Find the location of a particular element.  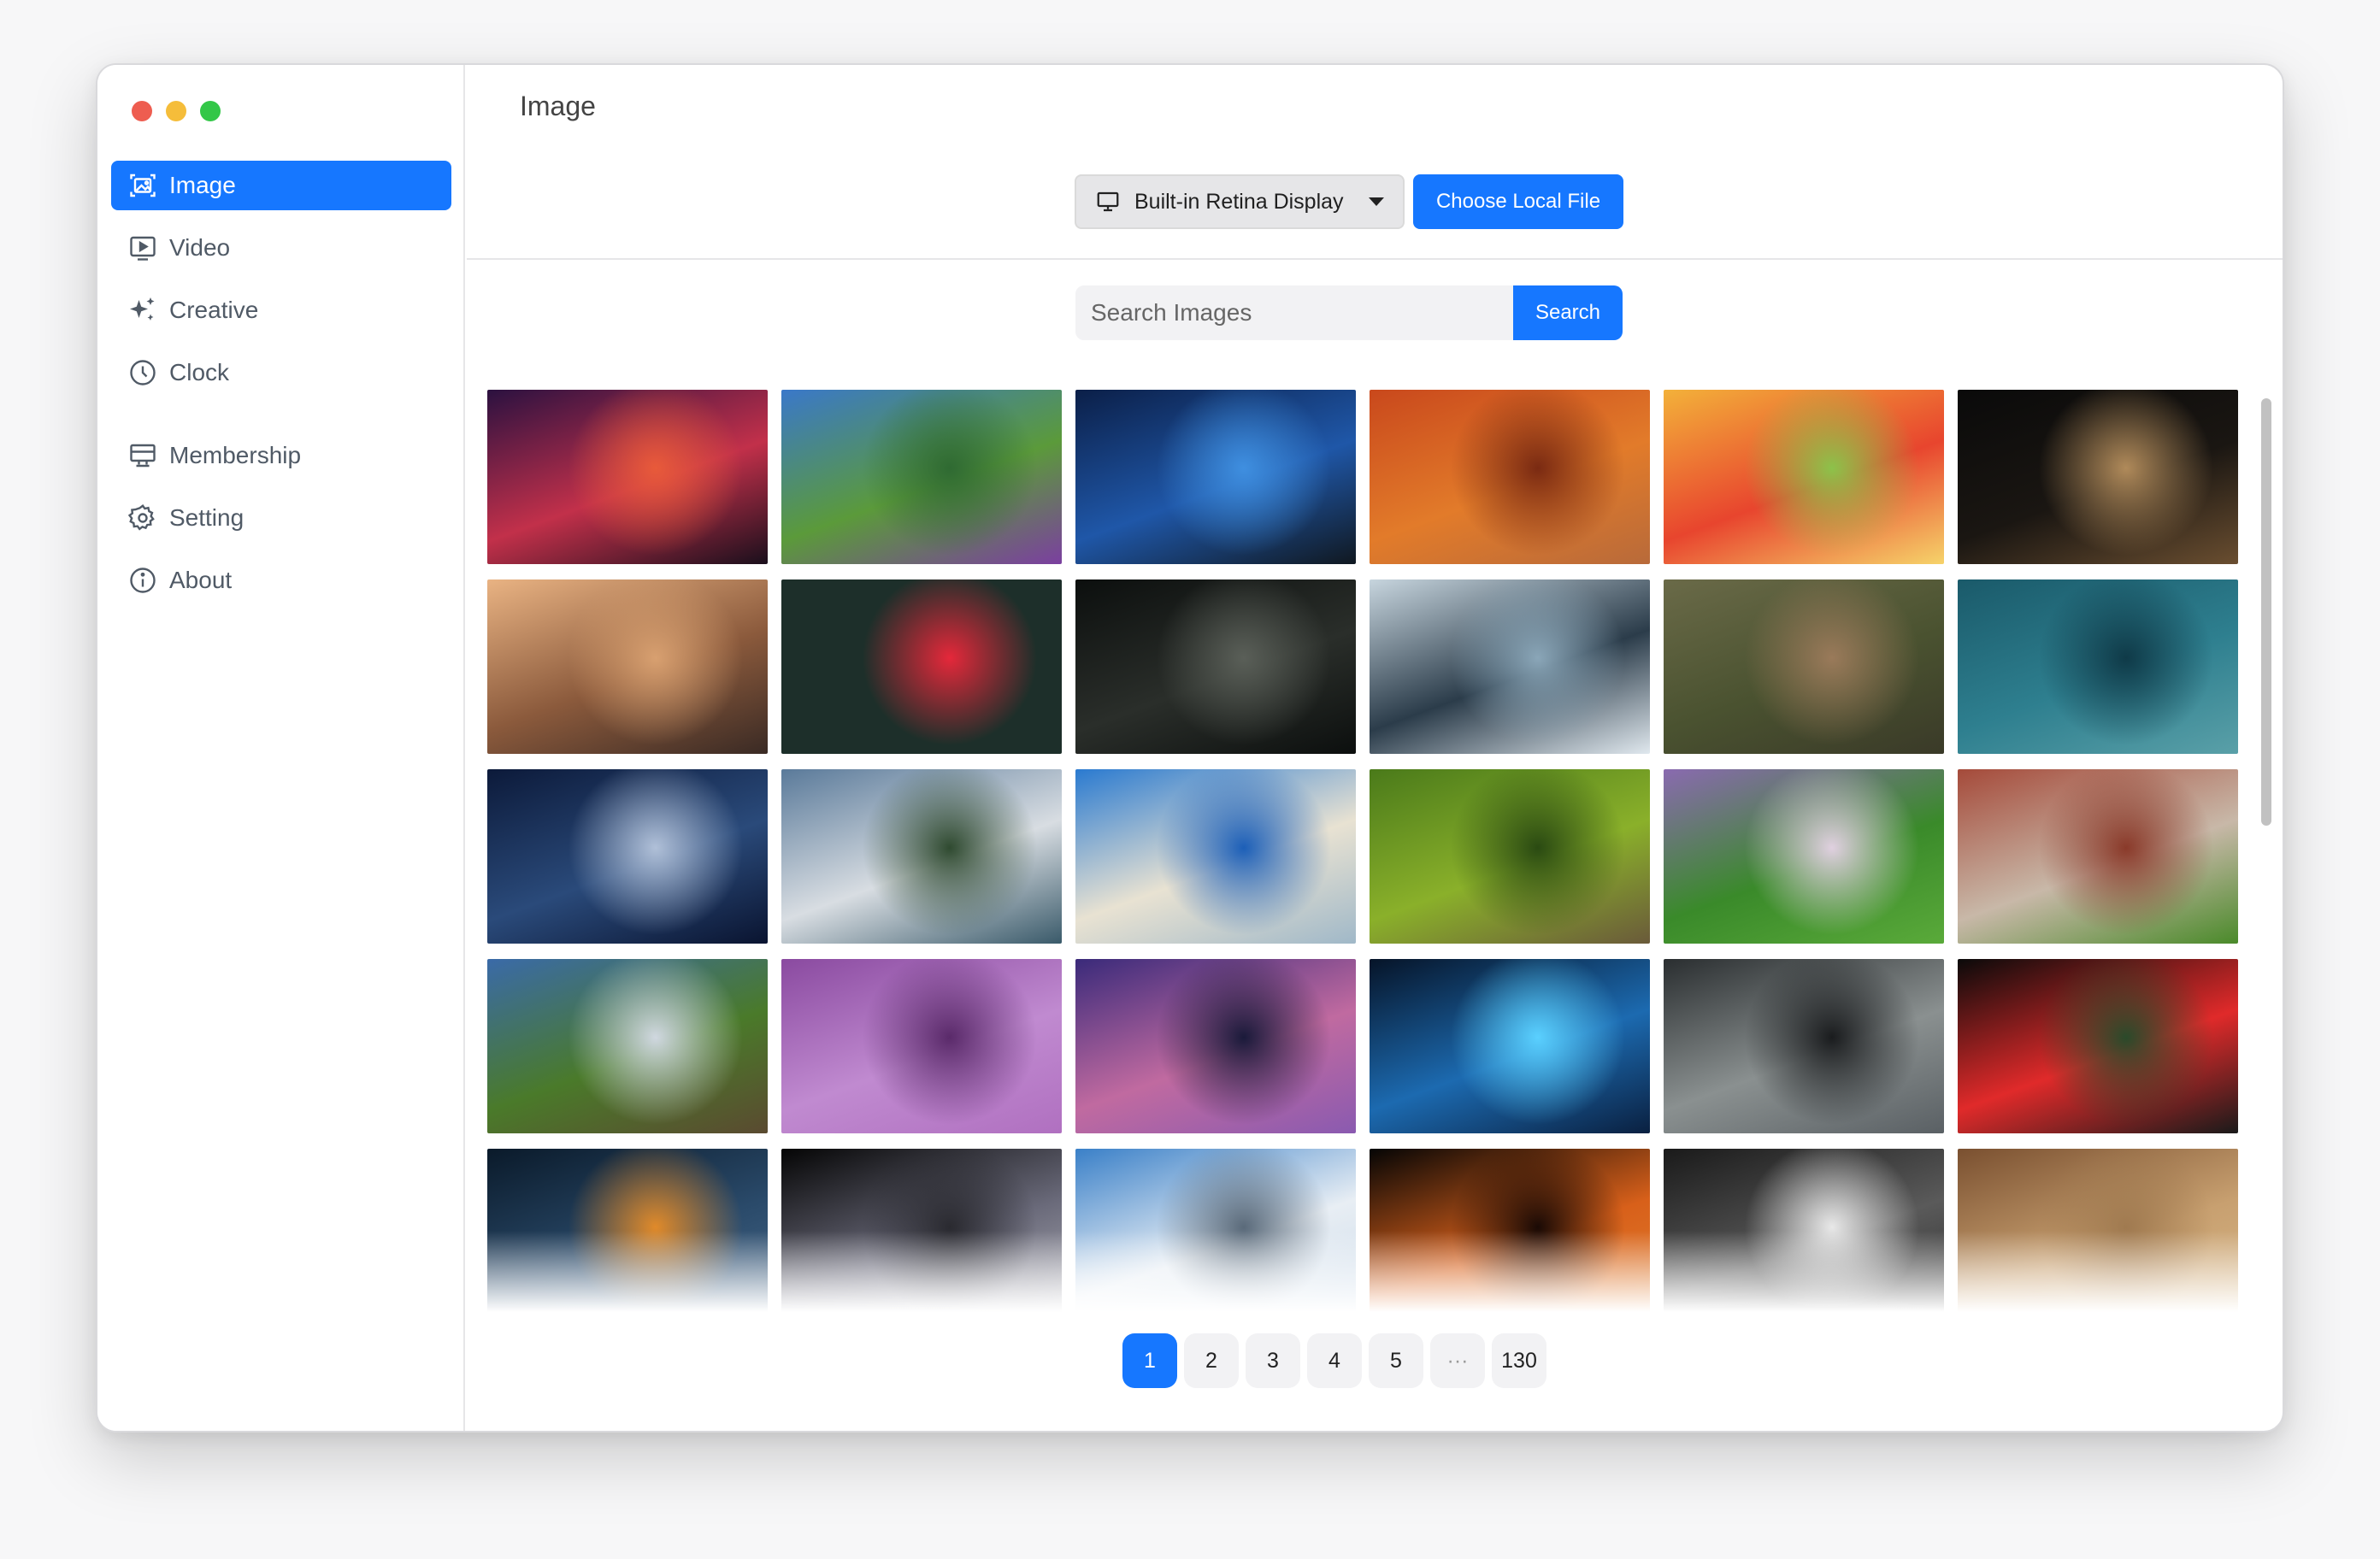

sidebar-item-video: Video is located at coordinates (281, 248).